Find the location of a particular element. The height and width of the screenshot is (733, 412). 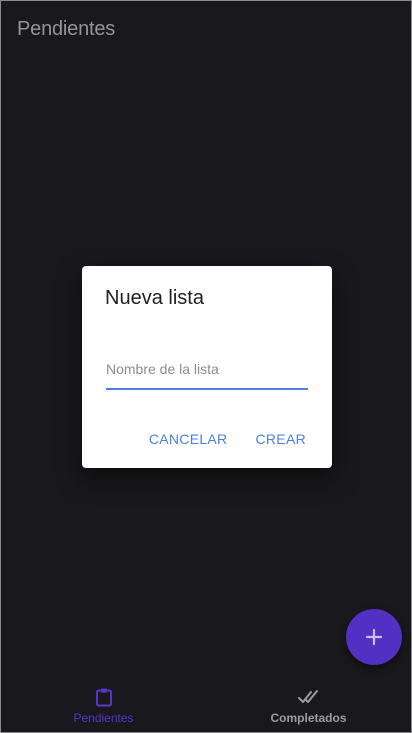

list-name-field is located at coordinates (207, 372).